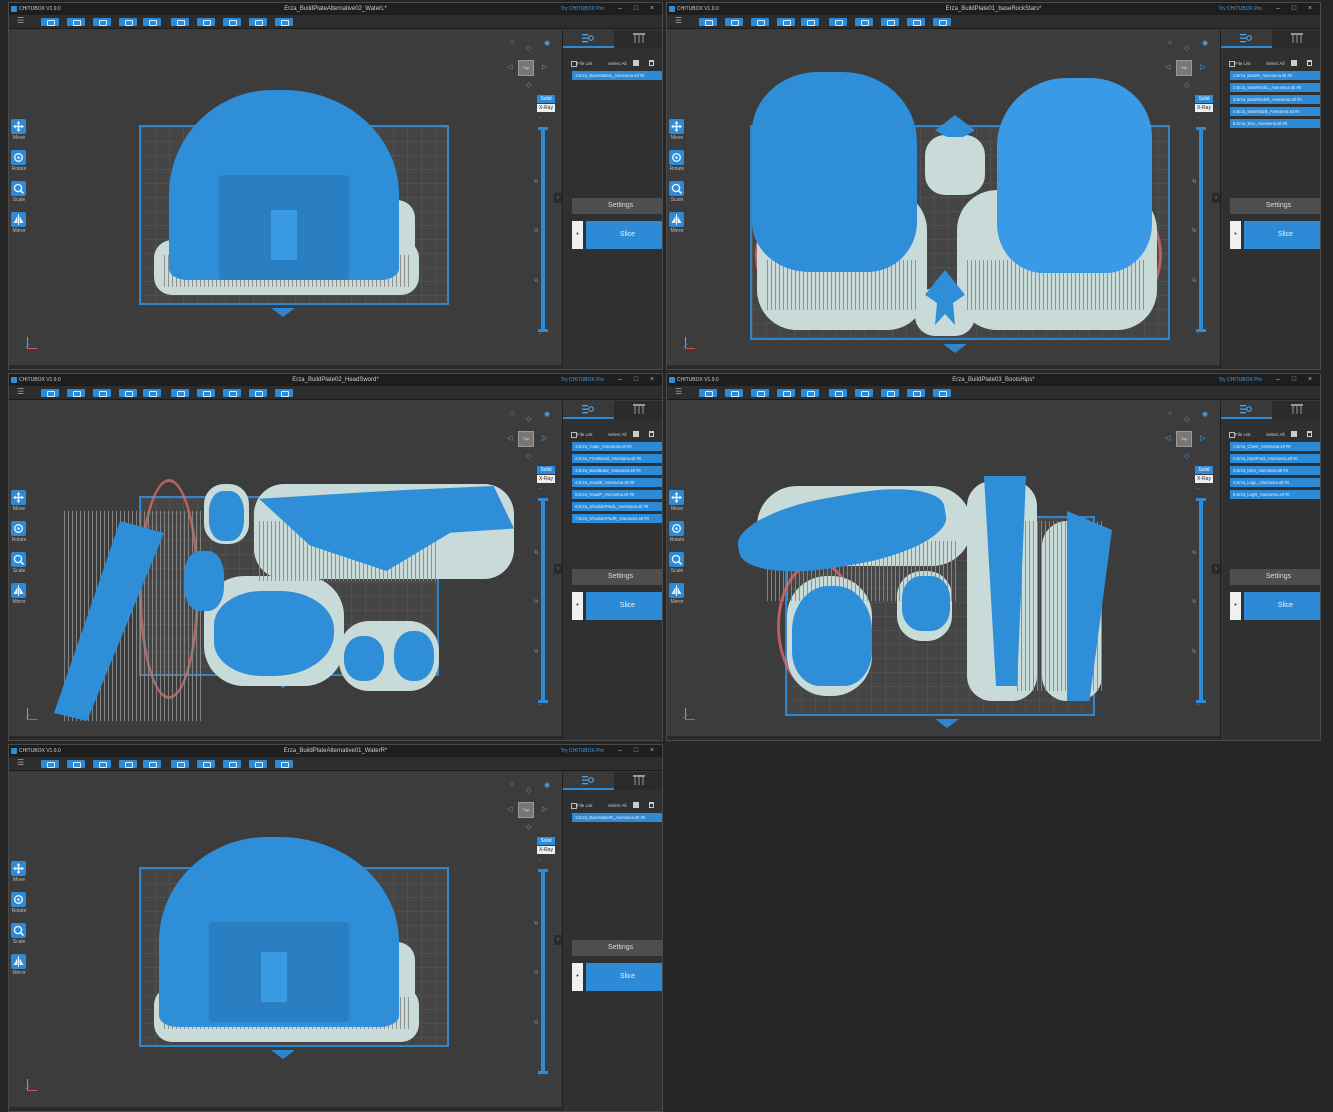 The image size is (1333, 1112). What do you see at coordinates (1275, 458) in the screenshot?
I see `file-list-item: 2.Erza_HipsFront_Asensena.stl #0` at bounding box center [1275, 458].